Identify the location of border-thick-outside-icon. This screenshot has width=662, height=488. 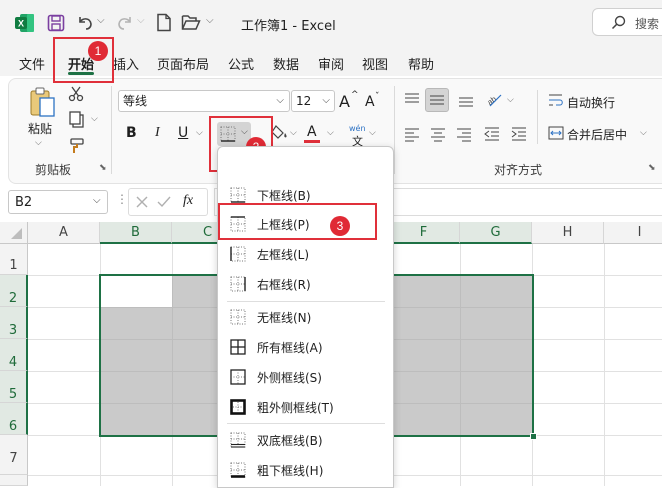
(238, 408).